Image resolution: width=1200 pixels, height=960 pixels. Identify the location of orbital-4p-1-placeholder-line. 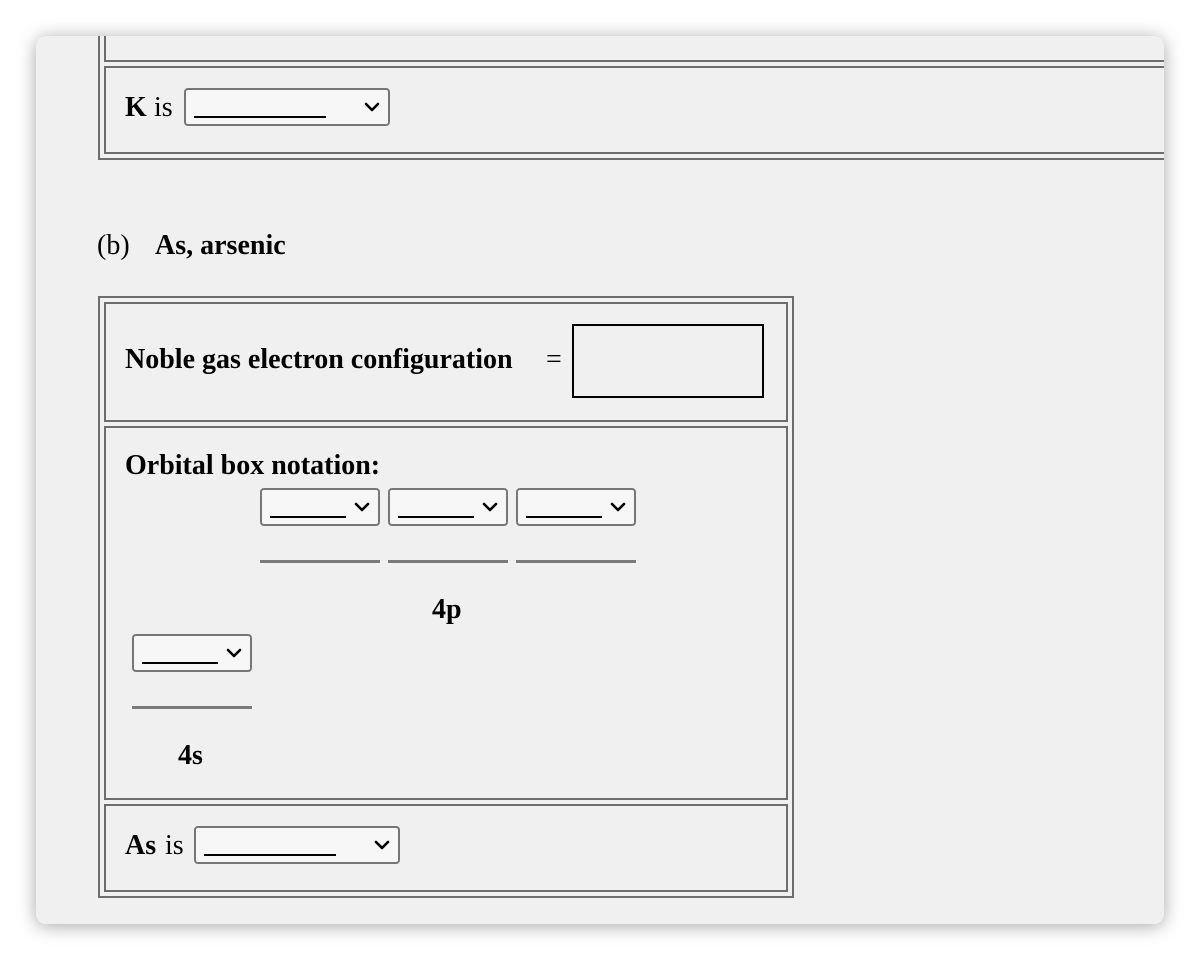
(308, 517).